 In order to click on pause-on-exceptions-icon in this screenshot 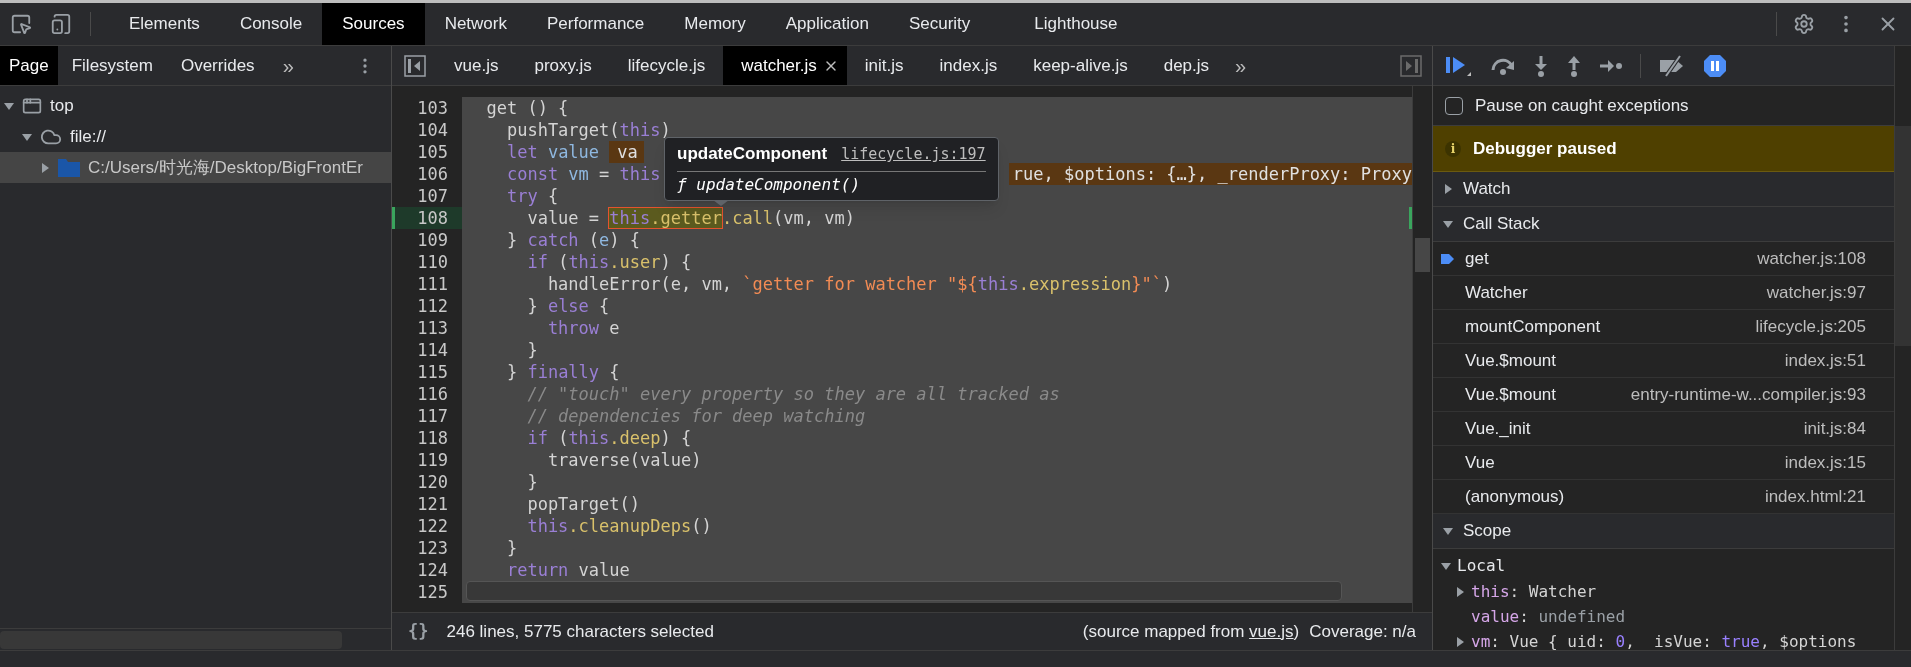, I will do `click(1715, 65)`.